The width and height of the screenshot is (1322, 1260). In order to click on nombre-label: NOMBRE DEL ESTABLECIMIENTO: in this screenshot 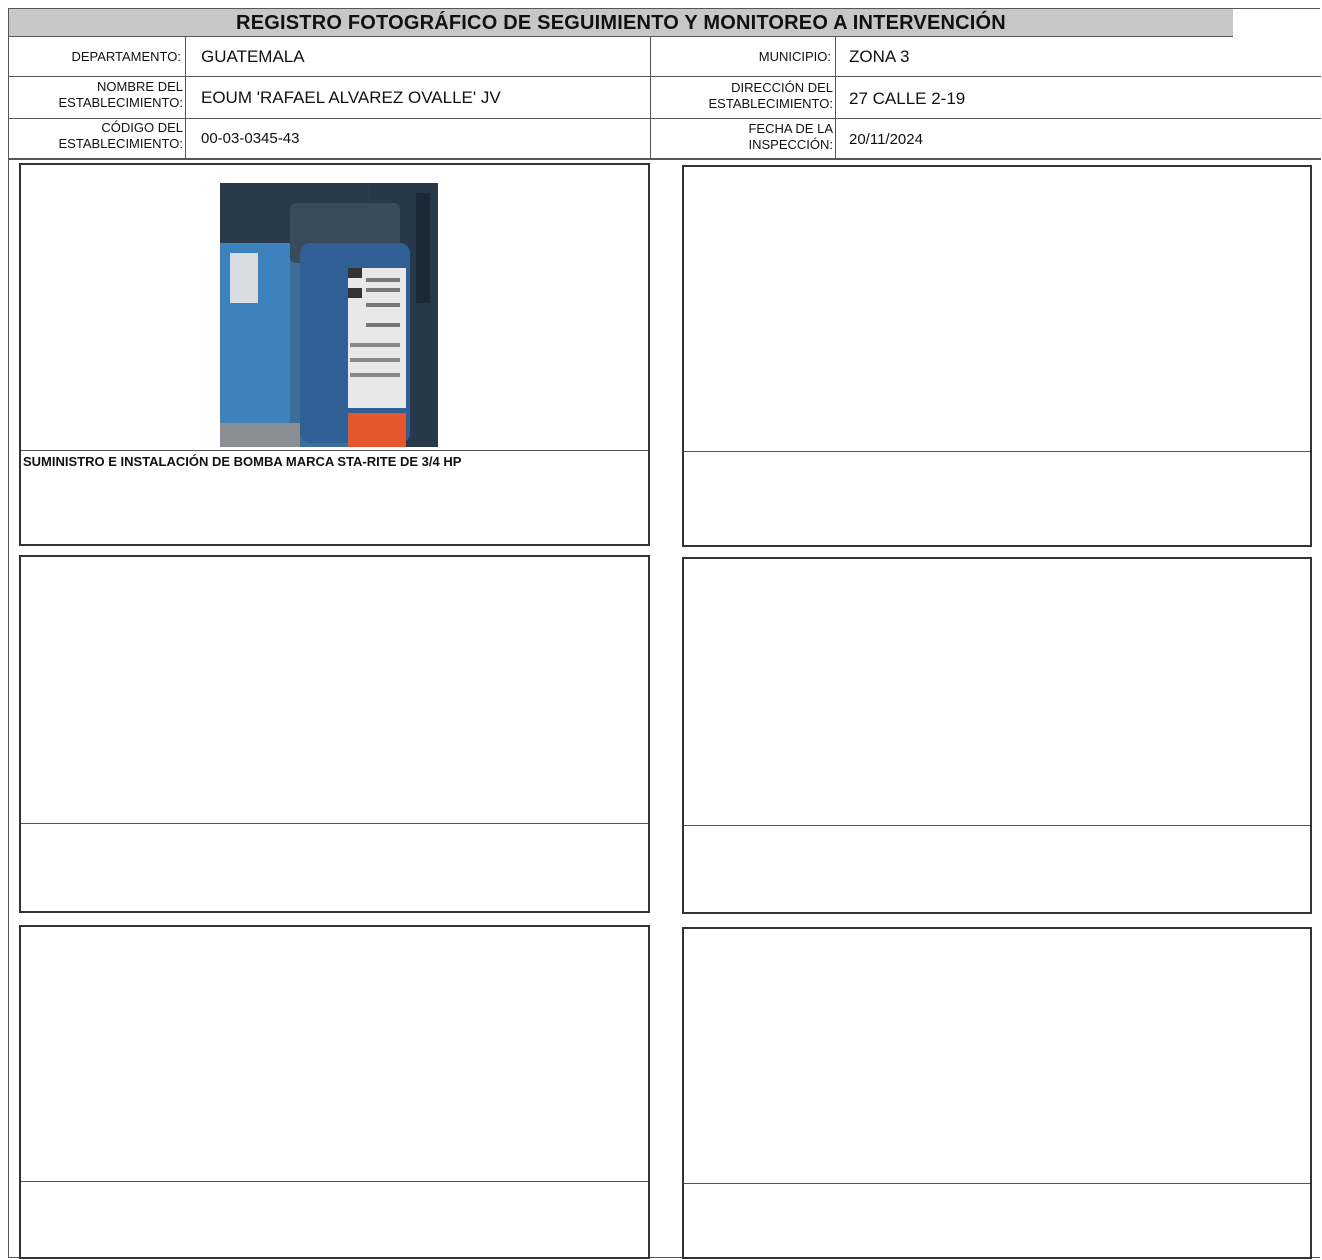, I will do `click(96, 95)`.